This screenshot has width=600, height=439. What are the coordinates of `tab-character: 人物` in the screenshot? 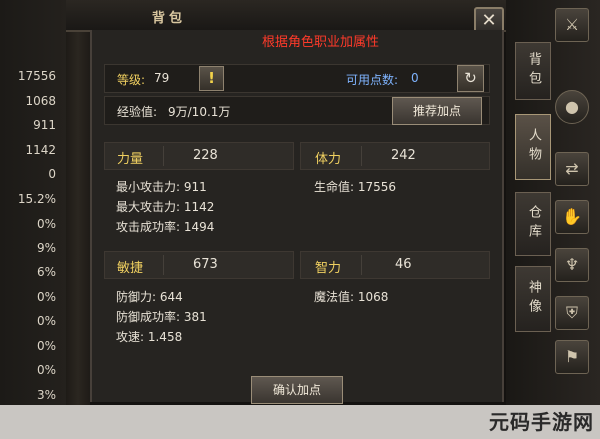 It's located at (533, 147).